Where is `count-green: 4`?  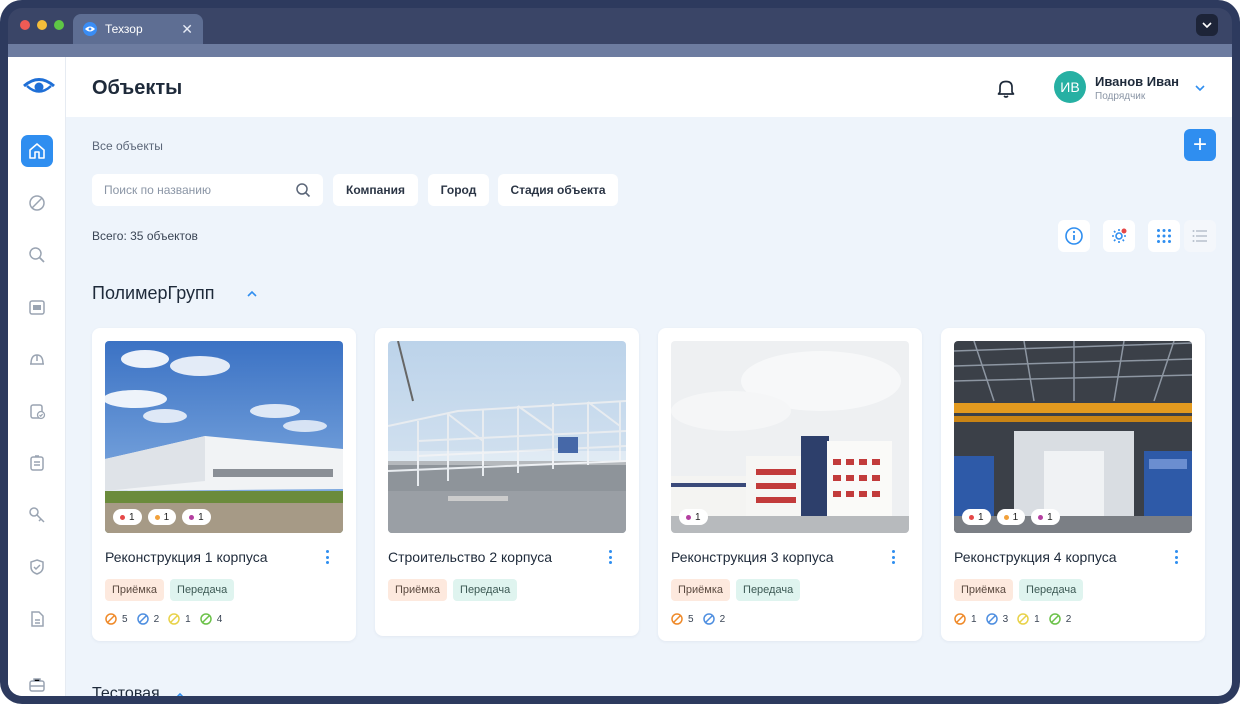
count-green: 4 is located at coordinates (210, 619).